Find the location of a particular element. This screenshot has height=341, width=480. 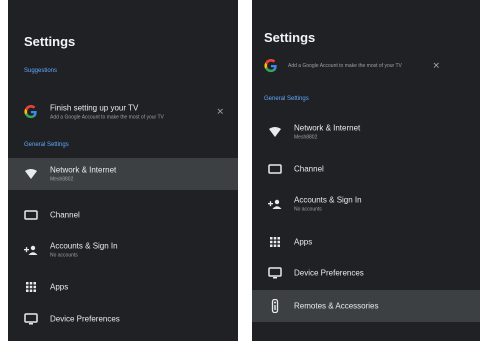

sidebar-item-remotes-accessories: Remotes & Accessories is located at coordinates (366, 306).